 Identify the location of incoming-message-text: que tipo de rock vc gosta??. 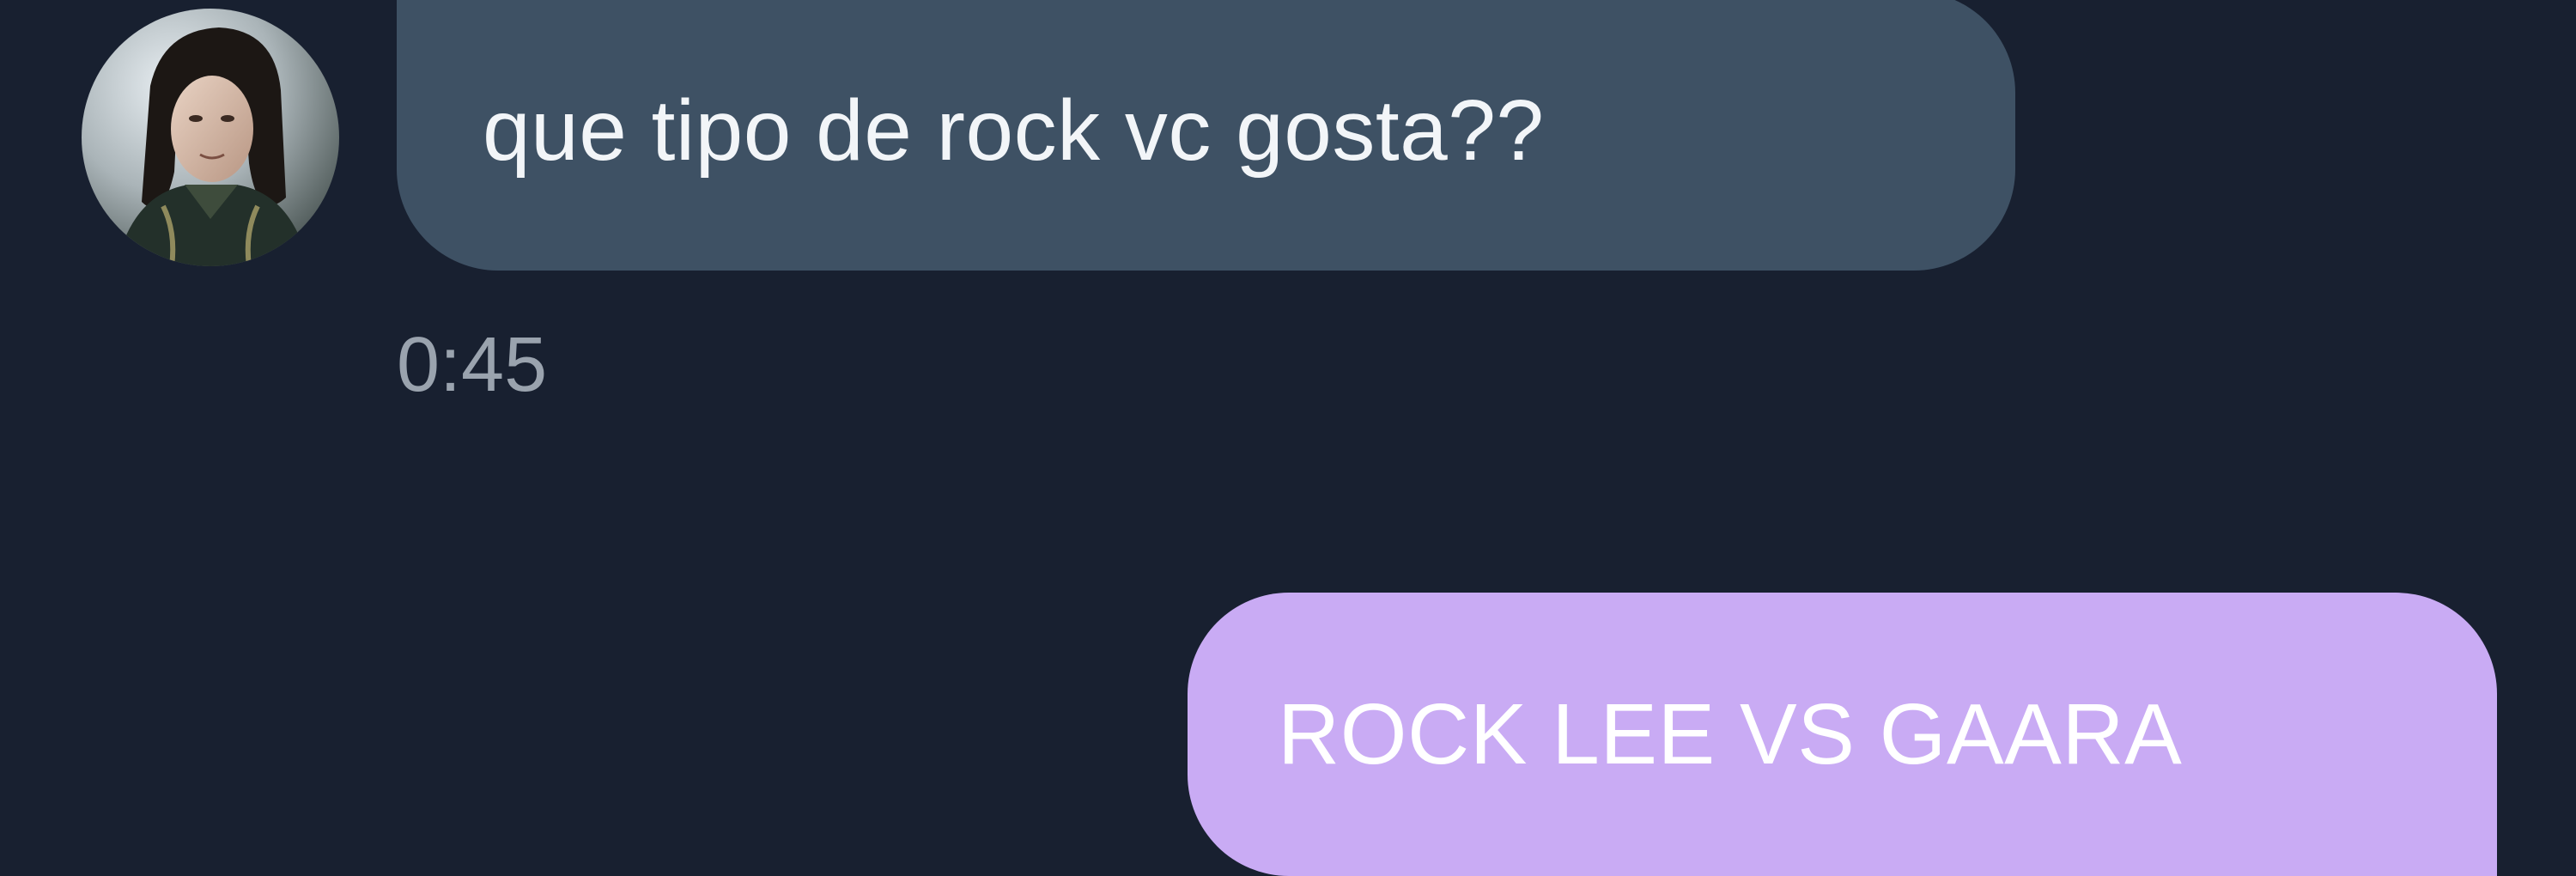
(1014, 130).